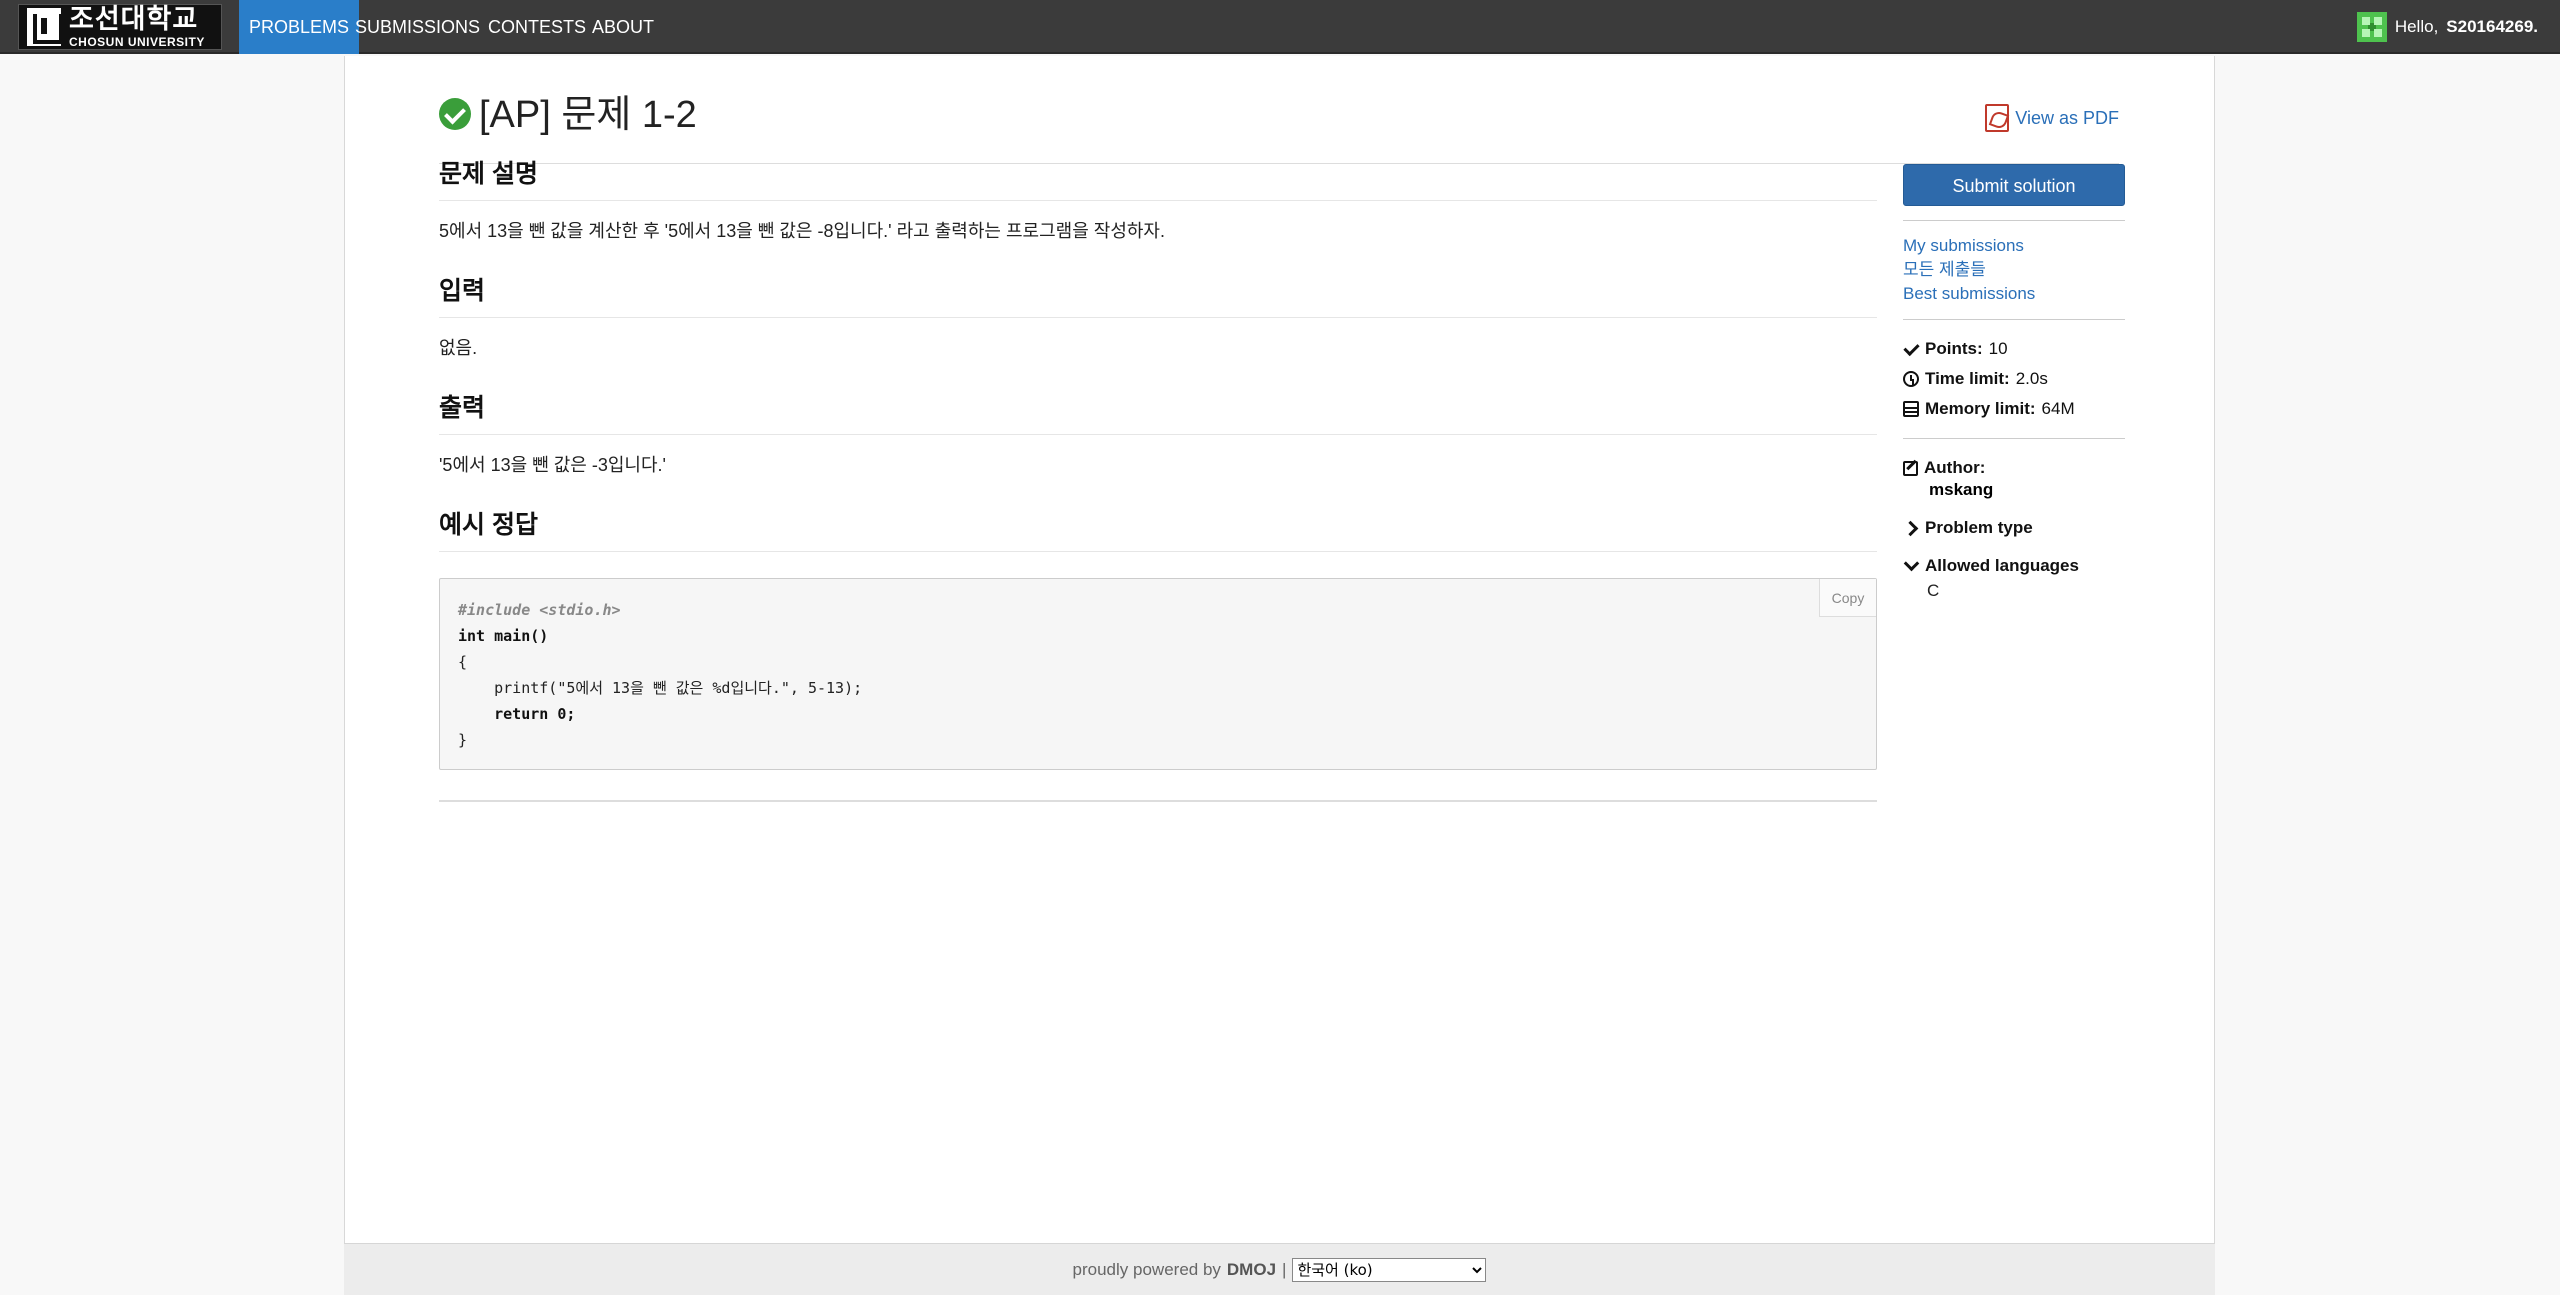 This screenshot has height=1295, width=2560. Describe the element at coordinates (463, 662) in the screenshot. I see `code-line-3: {` at that location.